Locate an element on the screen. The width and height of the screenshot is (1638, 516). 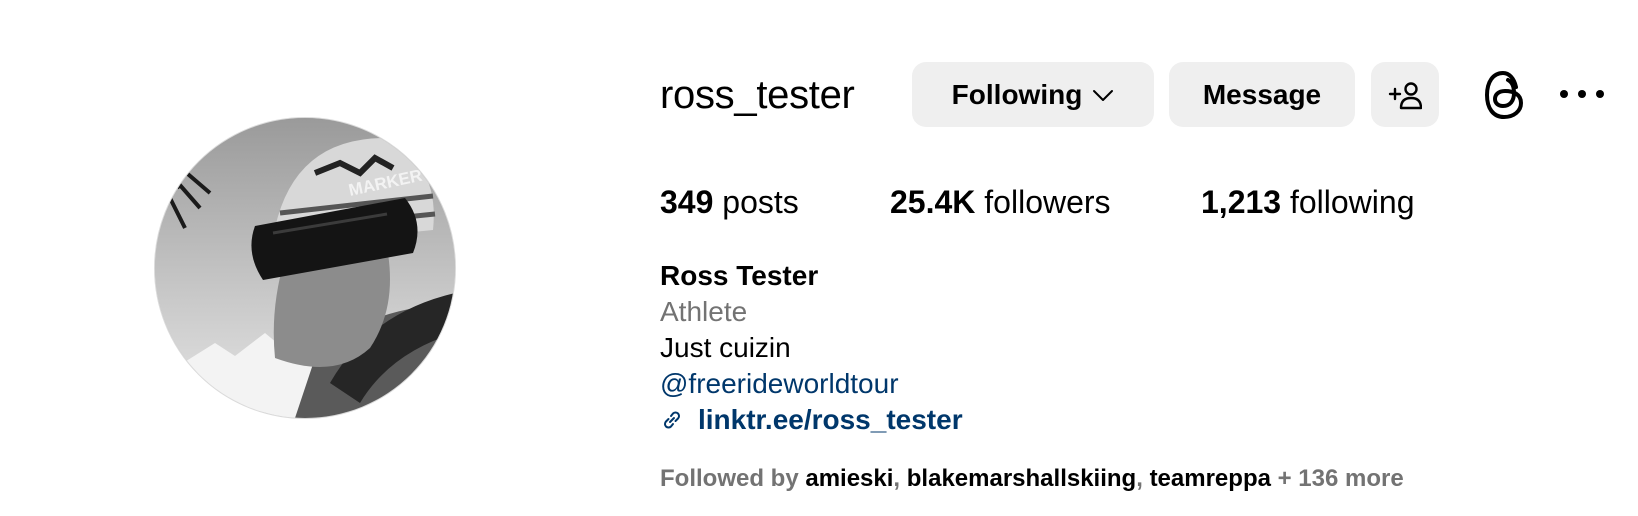
bio-mention-link: @freerideworldtour is located at coordinates (811, 384).